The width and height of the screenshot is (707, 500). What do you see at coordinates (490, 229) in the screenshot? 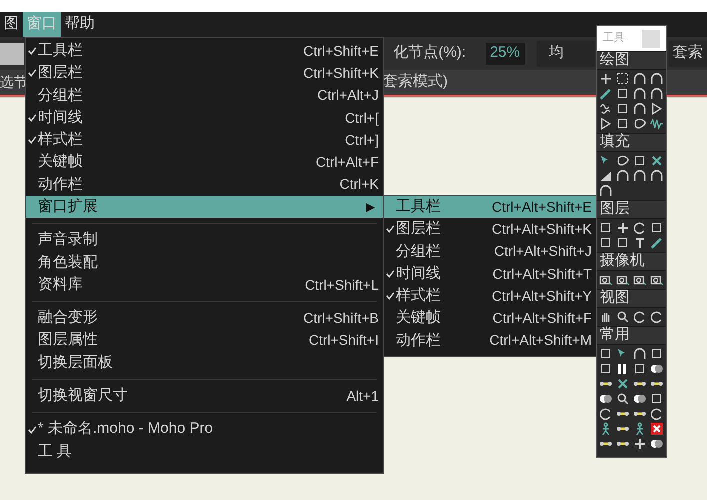
I see `menu-item: 图层栏 Ctrl+Alt+Shift+K` at bounding box center [490, 229].